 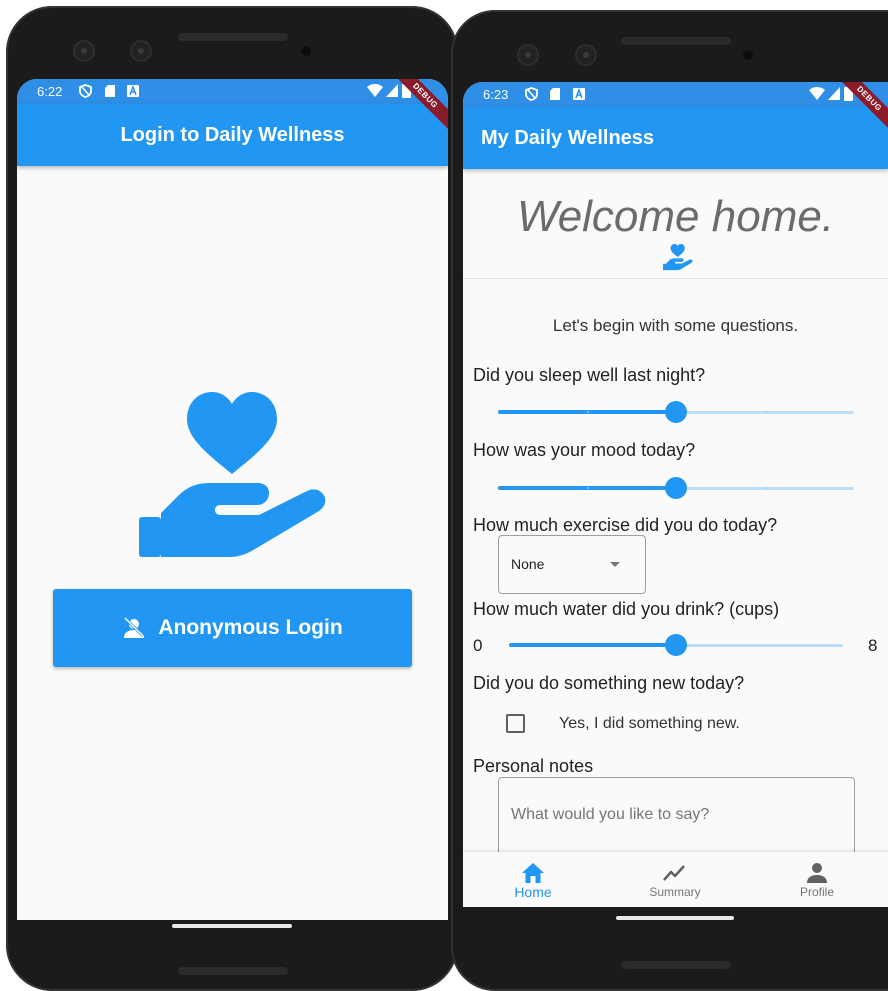 I want to click on anonymous-login-button: Anonymous Login, so click(x=232, y=628).